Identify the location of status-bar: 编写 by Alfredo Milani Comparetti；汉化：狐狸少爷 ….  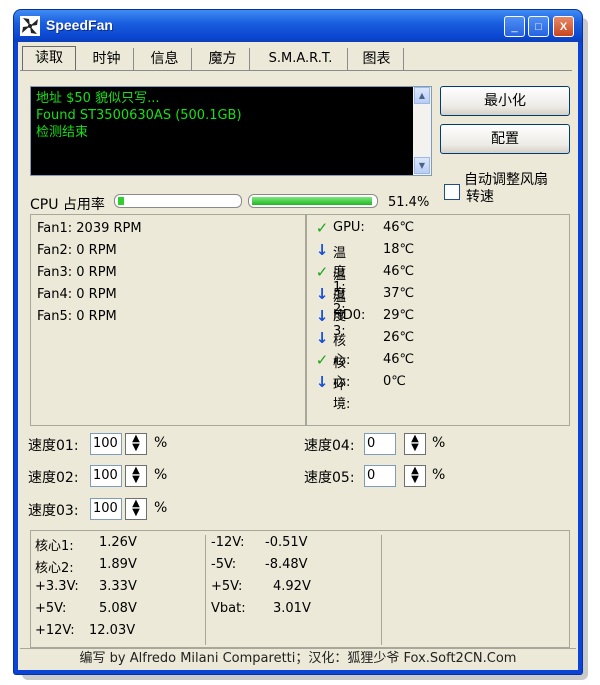
(298, 658).